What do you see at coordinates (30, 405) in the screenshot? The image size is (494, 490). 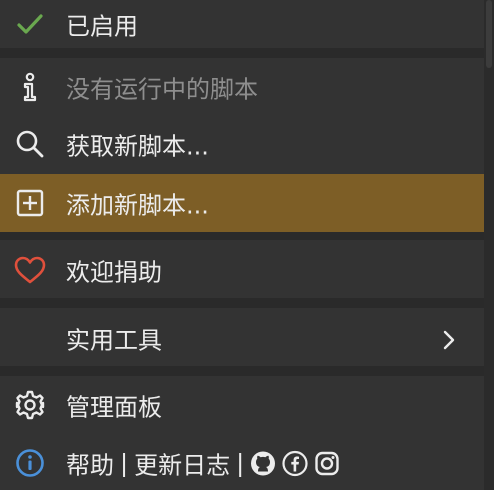 I see `gear-icon` at bounding box center [30, 405].